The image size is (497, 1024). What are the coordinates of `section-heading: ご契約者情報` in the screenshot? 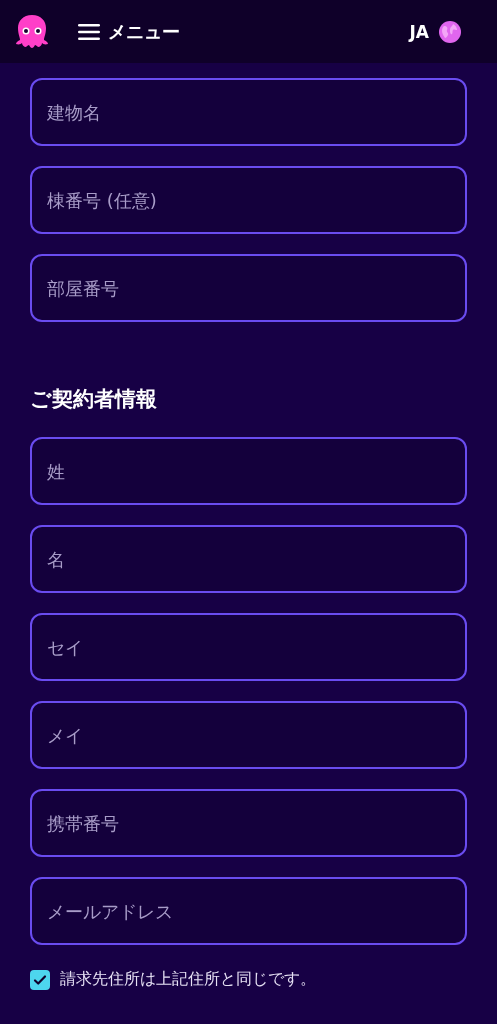 It's located at (94, 399).